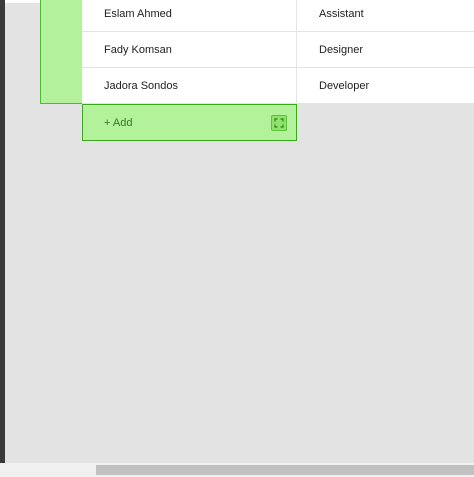  What do you see at coordinates (385, 85) in the screenshot?
I see `role-cell: Developer` at bounding box center [385, 85].